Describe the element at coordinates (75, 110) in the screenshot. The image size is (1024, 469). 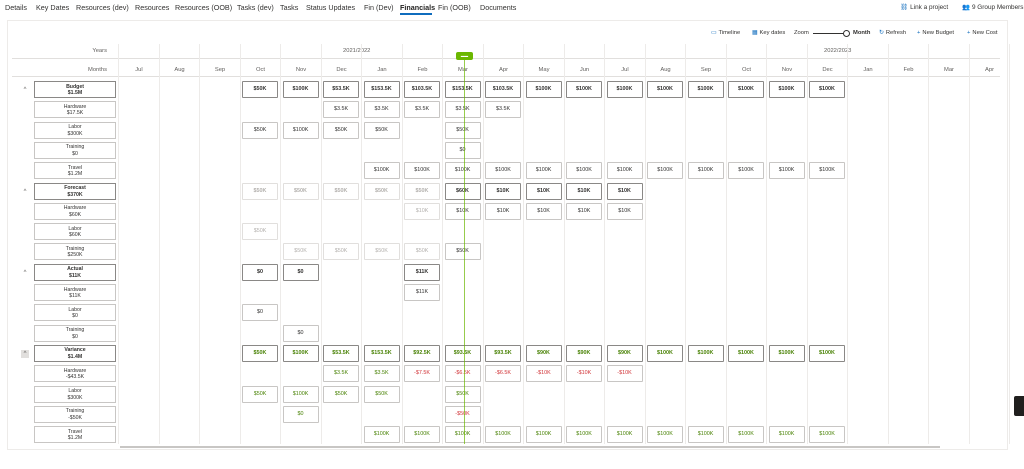
I see `row-label-hardware: Hardware $17.5K` at that location.